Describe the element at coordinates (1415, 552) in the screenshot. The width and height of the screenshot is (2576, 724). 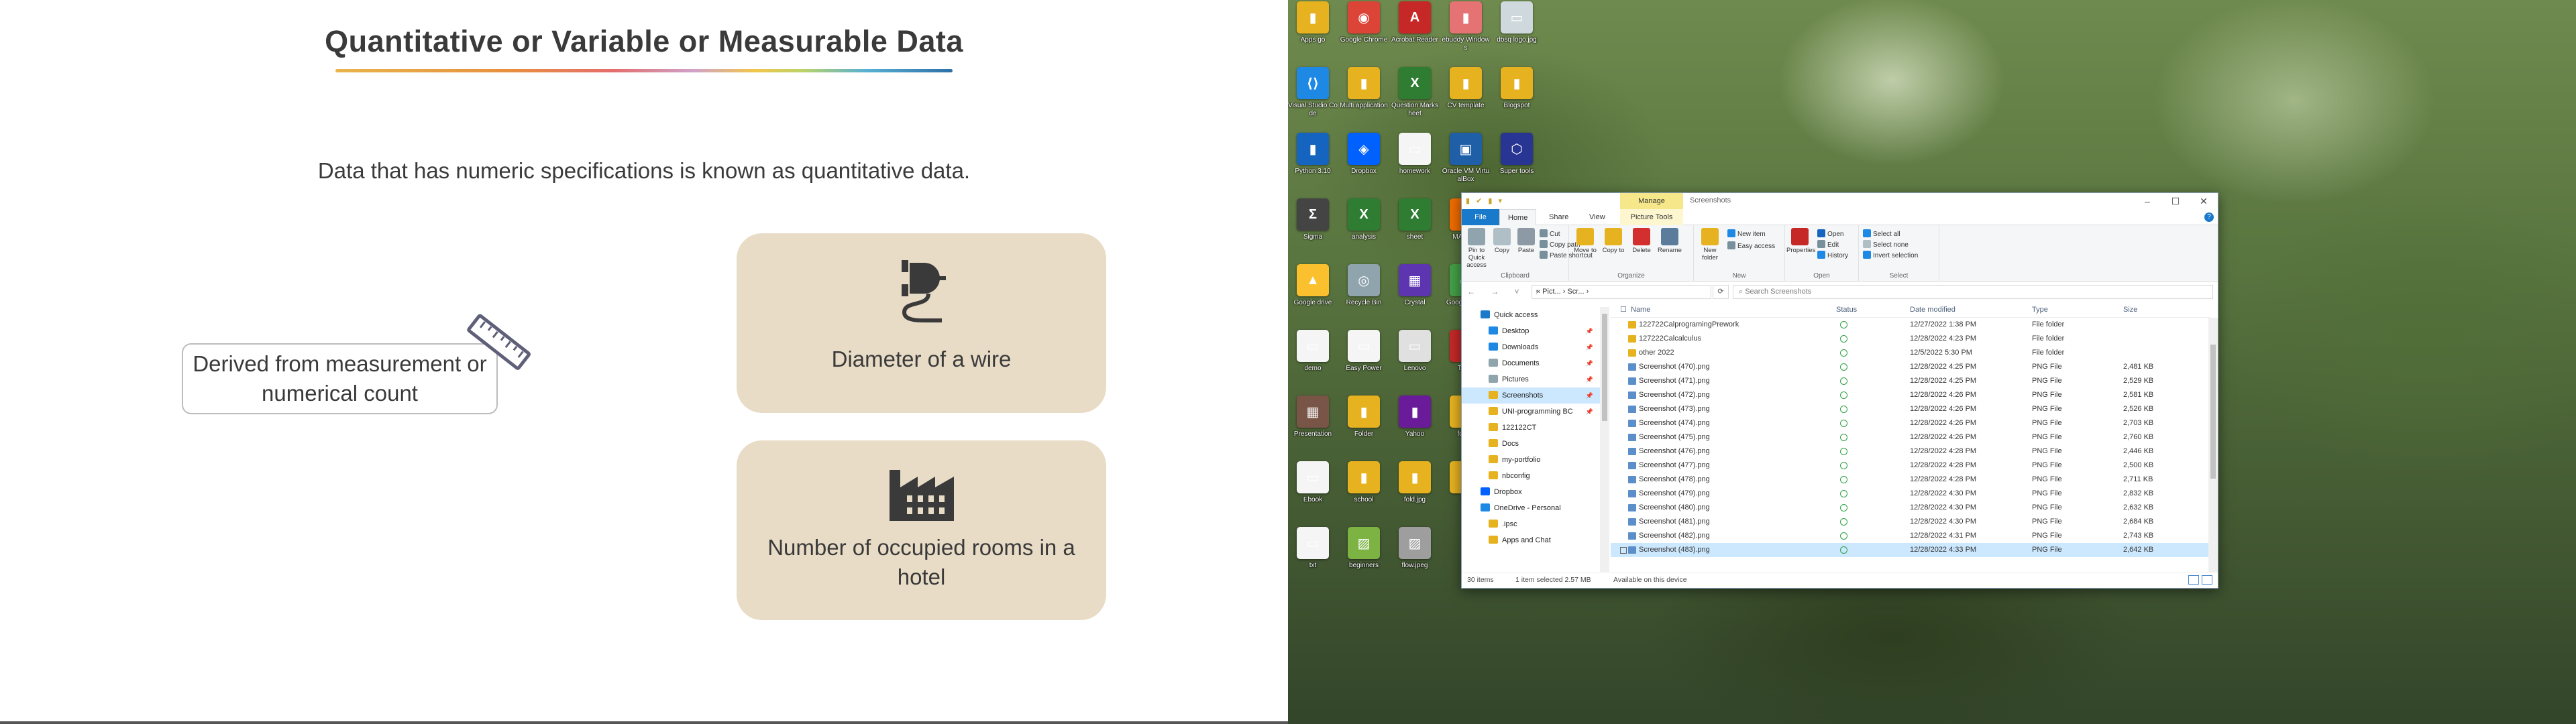
I see `desktop-icon: ▨ flow.jpeg` at that location.